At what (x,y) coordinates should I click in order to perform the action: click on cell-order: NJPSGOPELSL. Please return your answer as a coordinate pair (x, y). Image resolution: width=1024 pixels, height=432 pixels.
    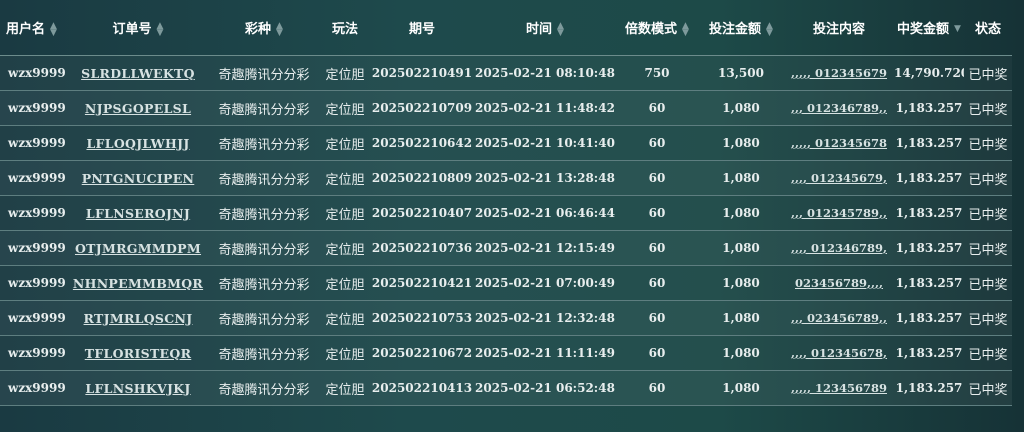
    Looking at the image, I should click on (138, 108).